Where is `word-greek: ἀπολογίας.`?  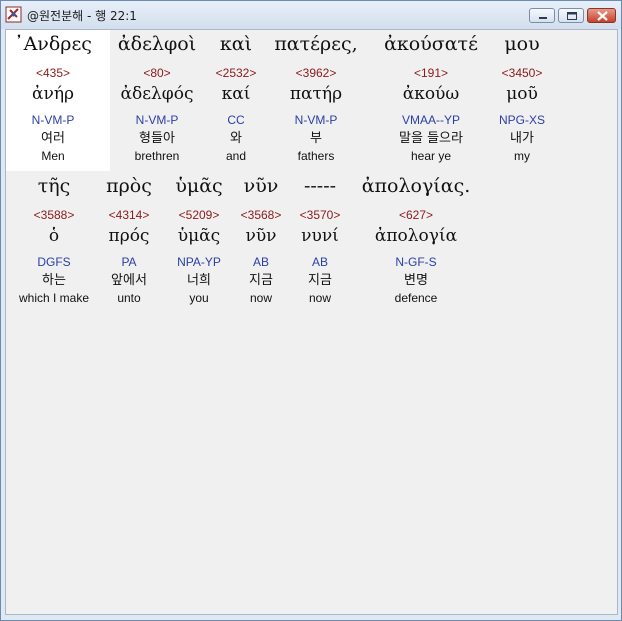 word-greek: ἀπολογίας. is located at coordinates (416, 186).